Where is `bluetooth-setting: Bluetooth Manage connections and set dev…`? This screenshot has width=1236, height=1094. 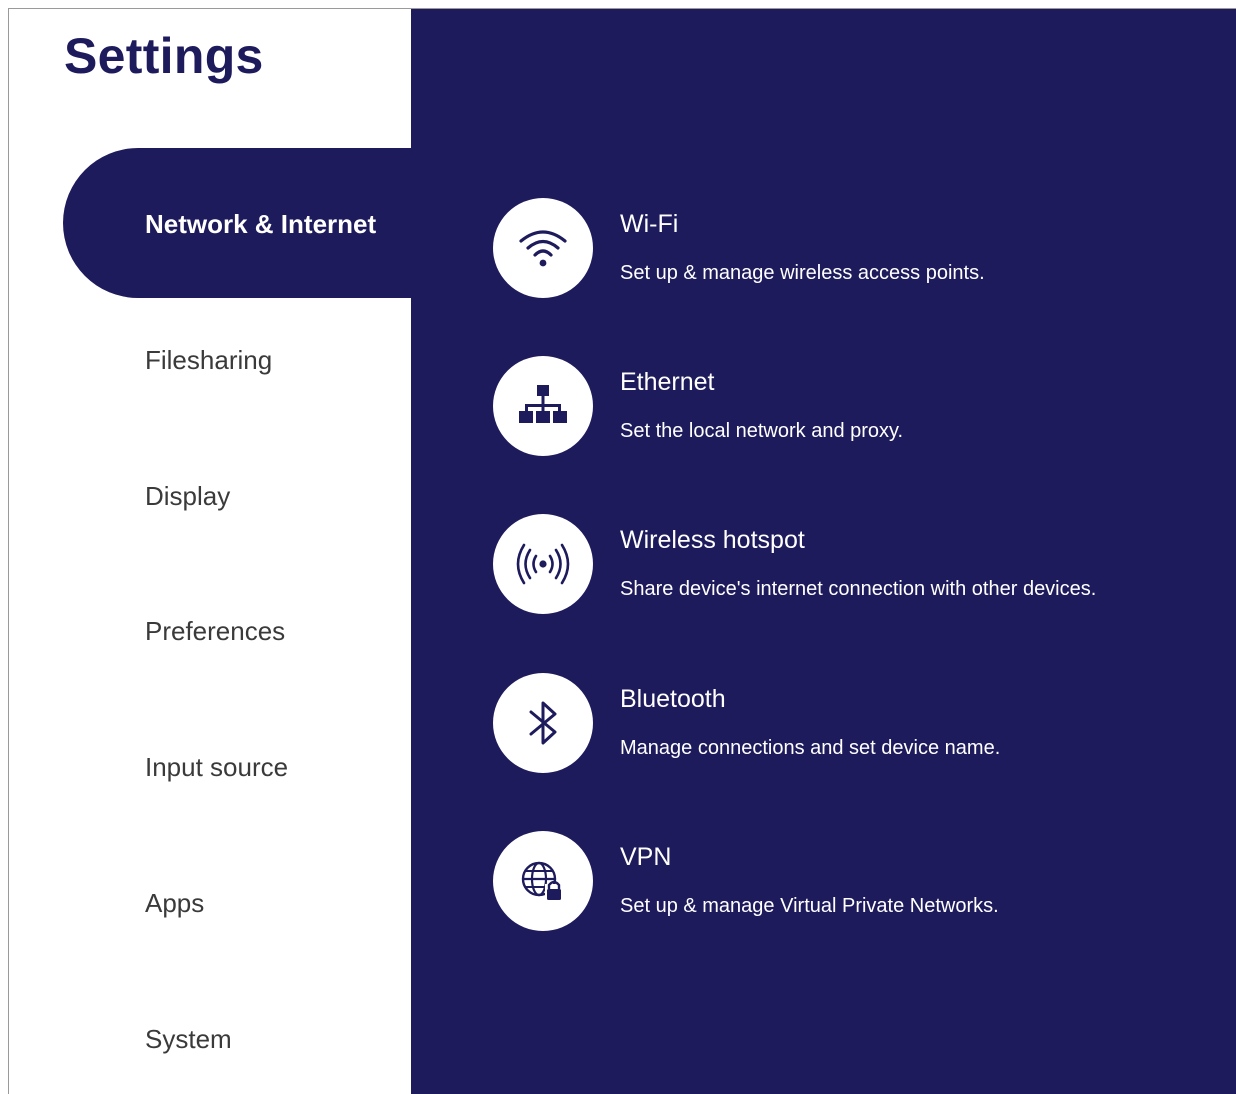 bluetooth-setting: Bluetooth Manage connections and set dev… is located at coordinates (853, 723).